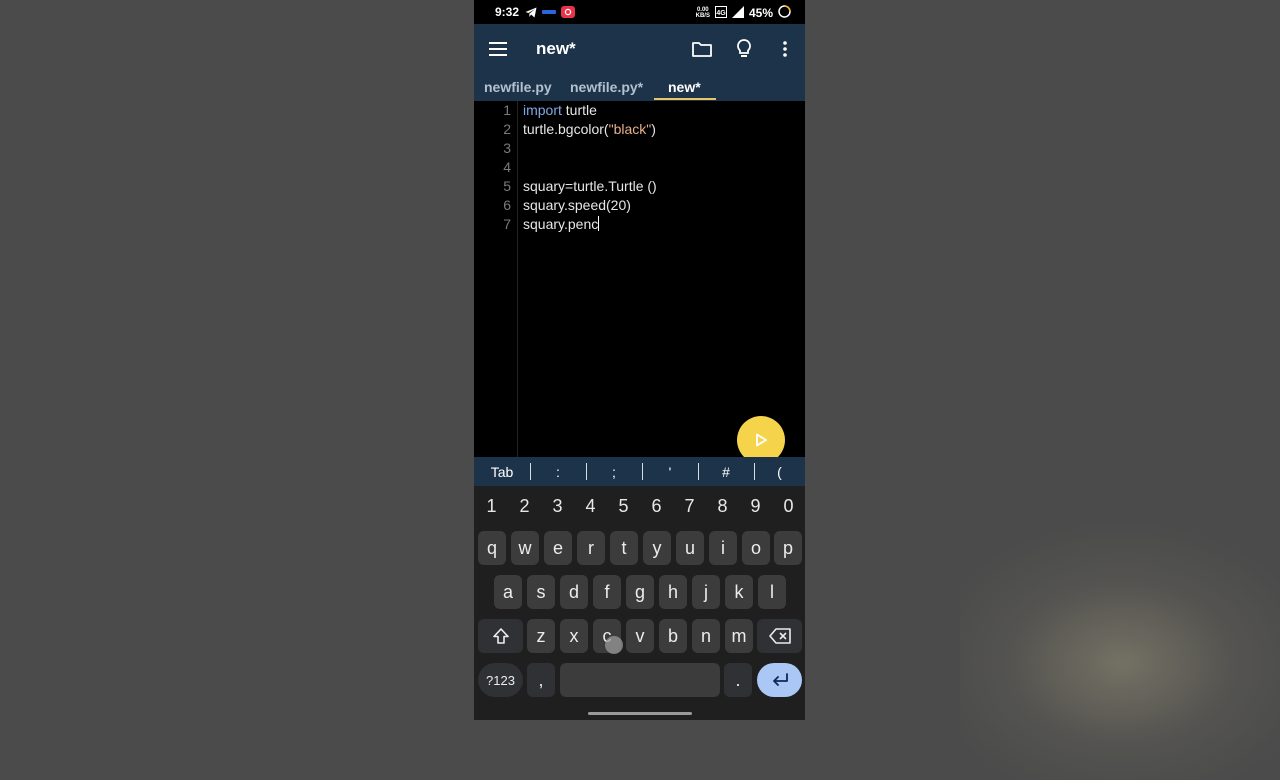  Describe the element at coordinates (670, 471) in the screenshot. I see `symbol-key-quote: '` at that location.